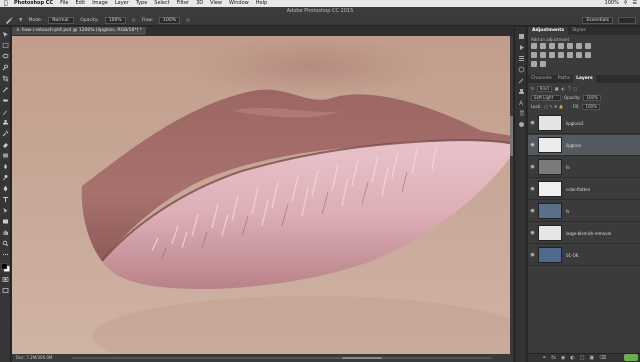 The height and width of the screenshot is (362, 640). Describe the element at coordinates (552, 55) in the screenshot. I see `channel-mixer-icon` at that location.